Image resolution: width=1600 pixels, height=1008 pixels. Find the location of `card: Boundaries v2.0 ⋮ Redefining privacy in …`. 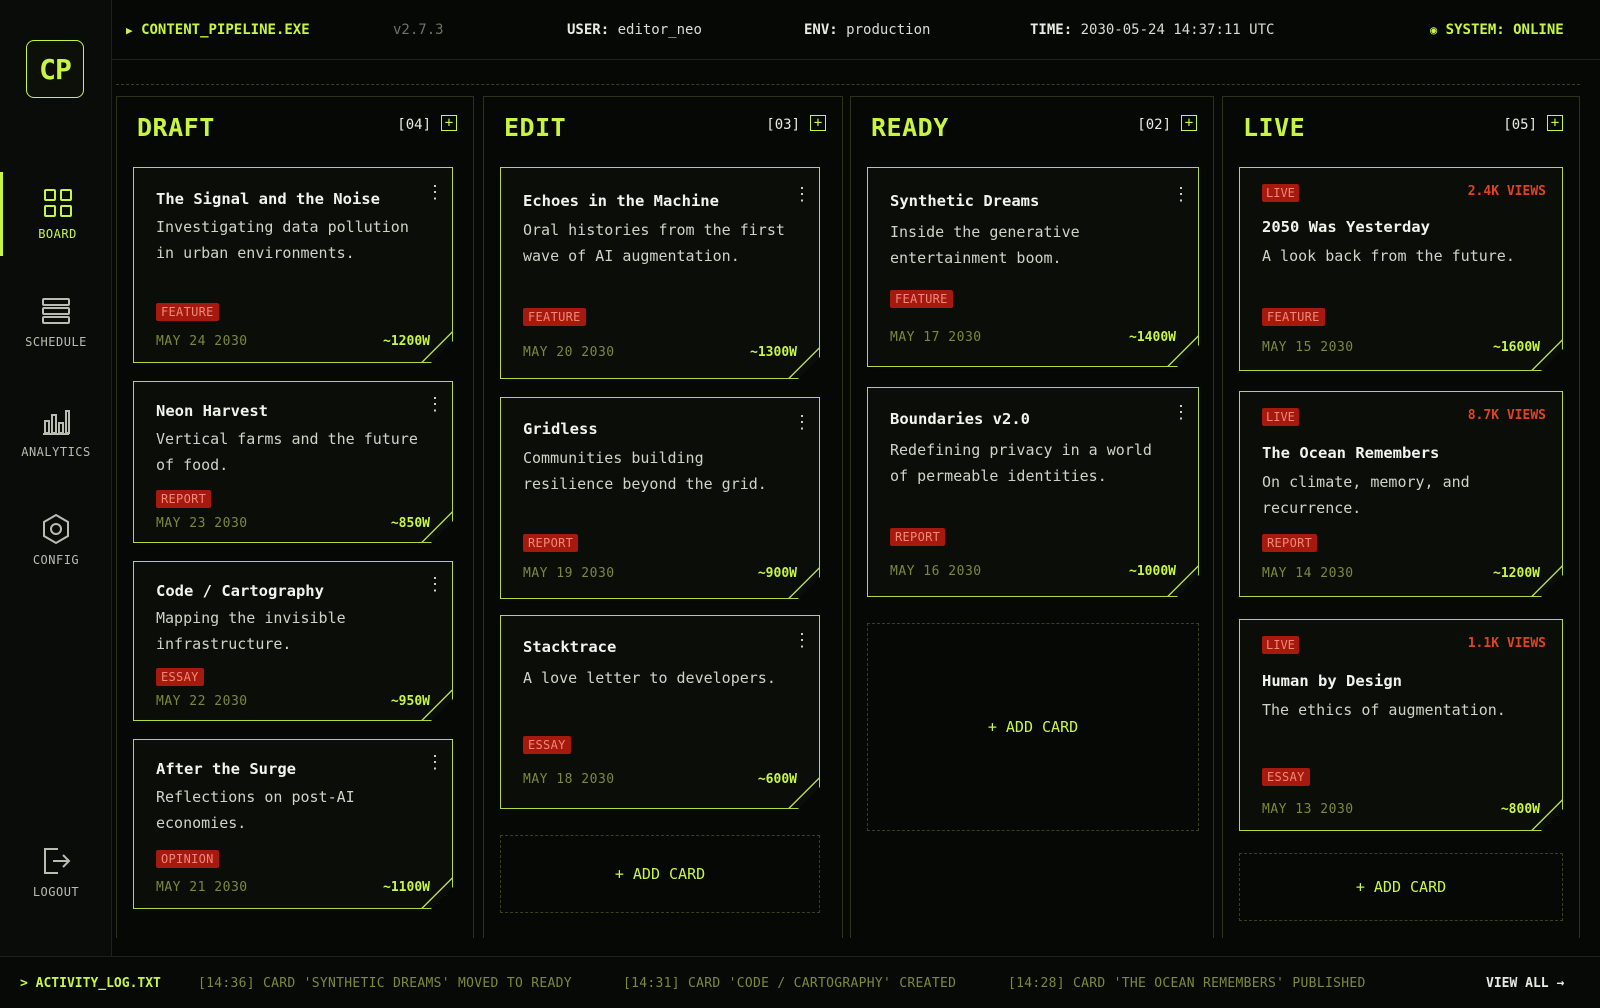

card: Boundaries v2.0 ⋮ Redefining privacy in … is located at coordinates (1033, 492).